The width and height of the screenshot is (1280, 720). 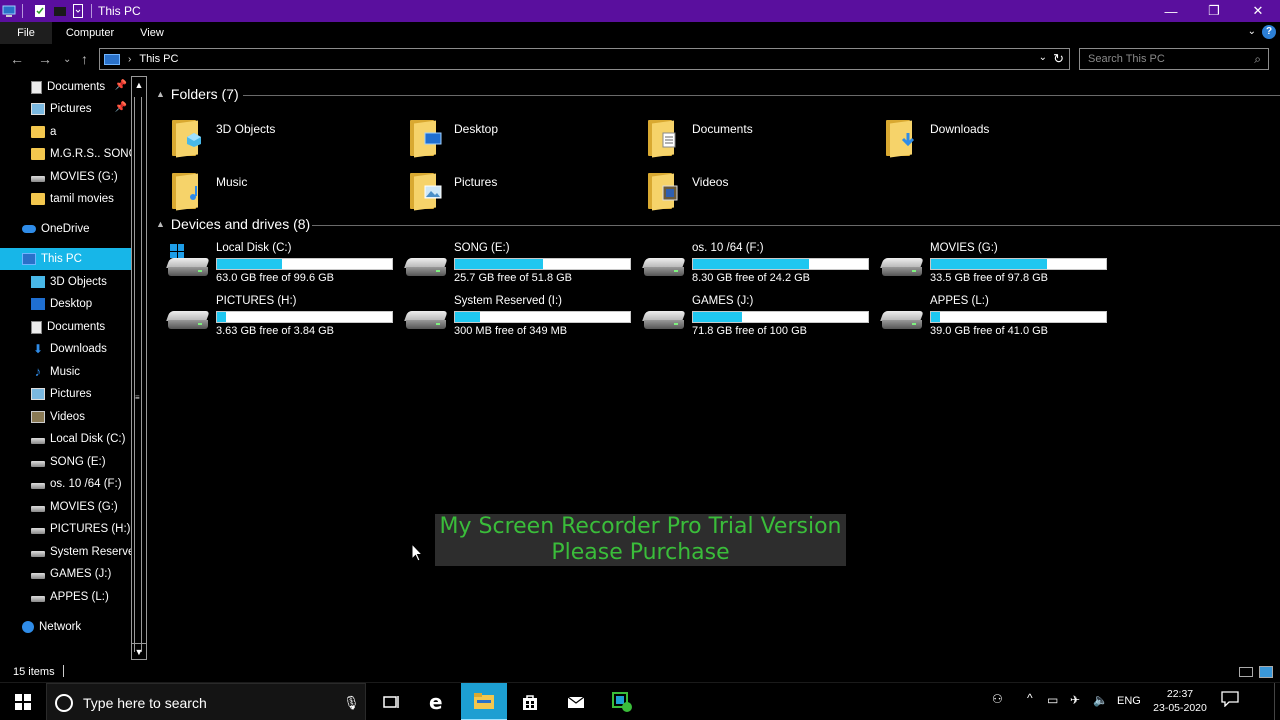 What do you see at coordinates (576, 701) in the screenshot?
I see `mail-icon` at bounding box center [576, 701].